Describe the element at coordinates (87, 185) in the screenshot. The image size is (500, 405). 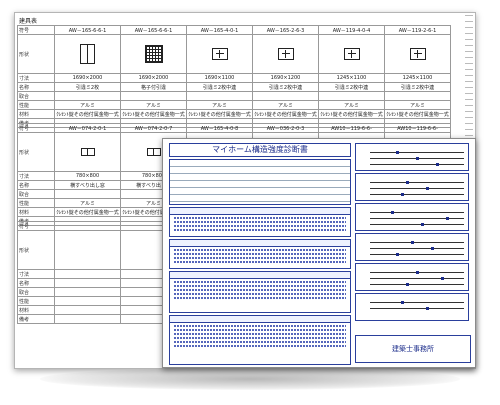
I see `name-cell: 横すべり出し窓` at that location.